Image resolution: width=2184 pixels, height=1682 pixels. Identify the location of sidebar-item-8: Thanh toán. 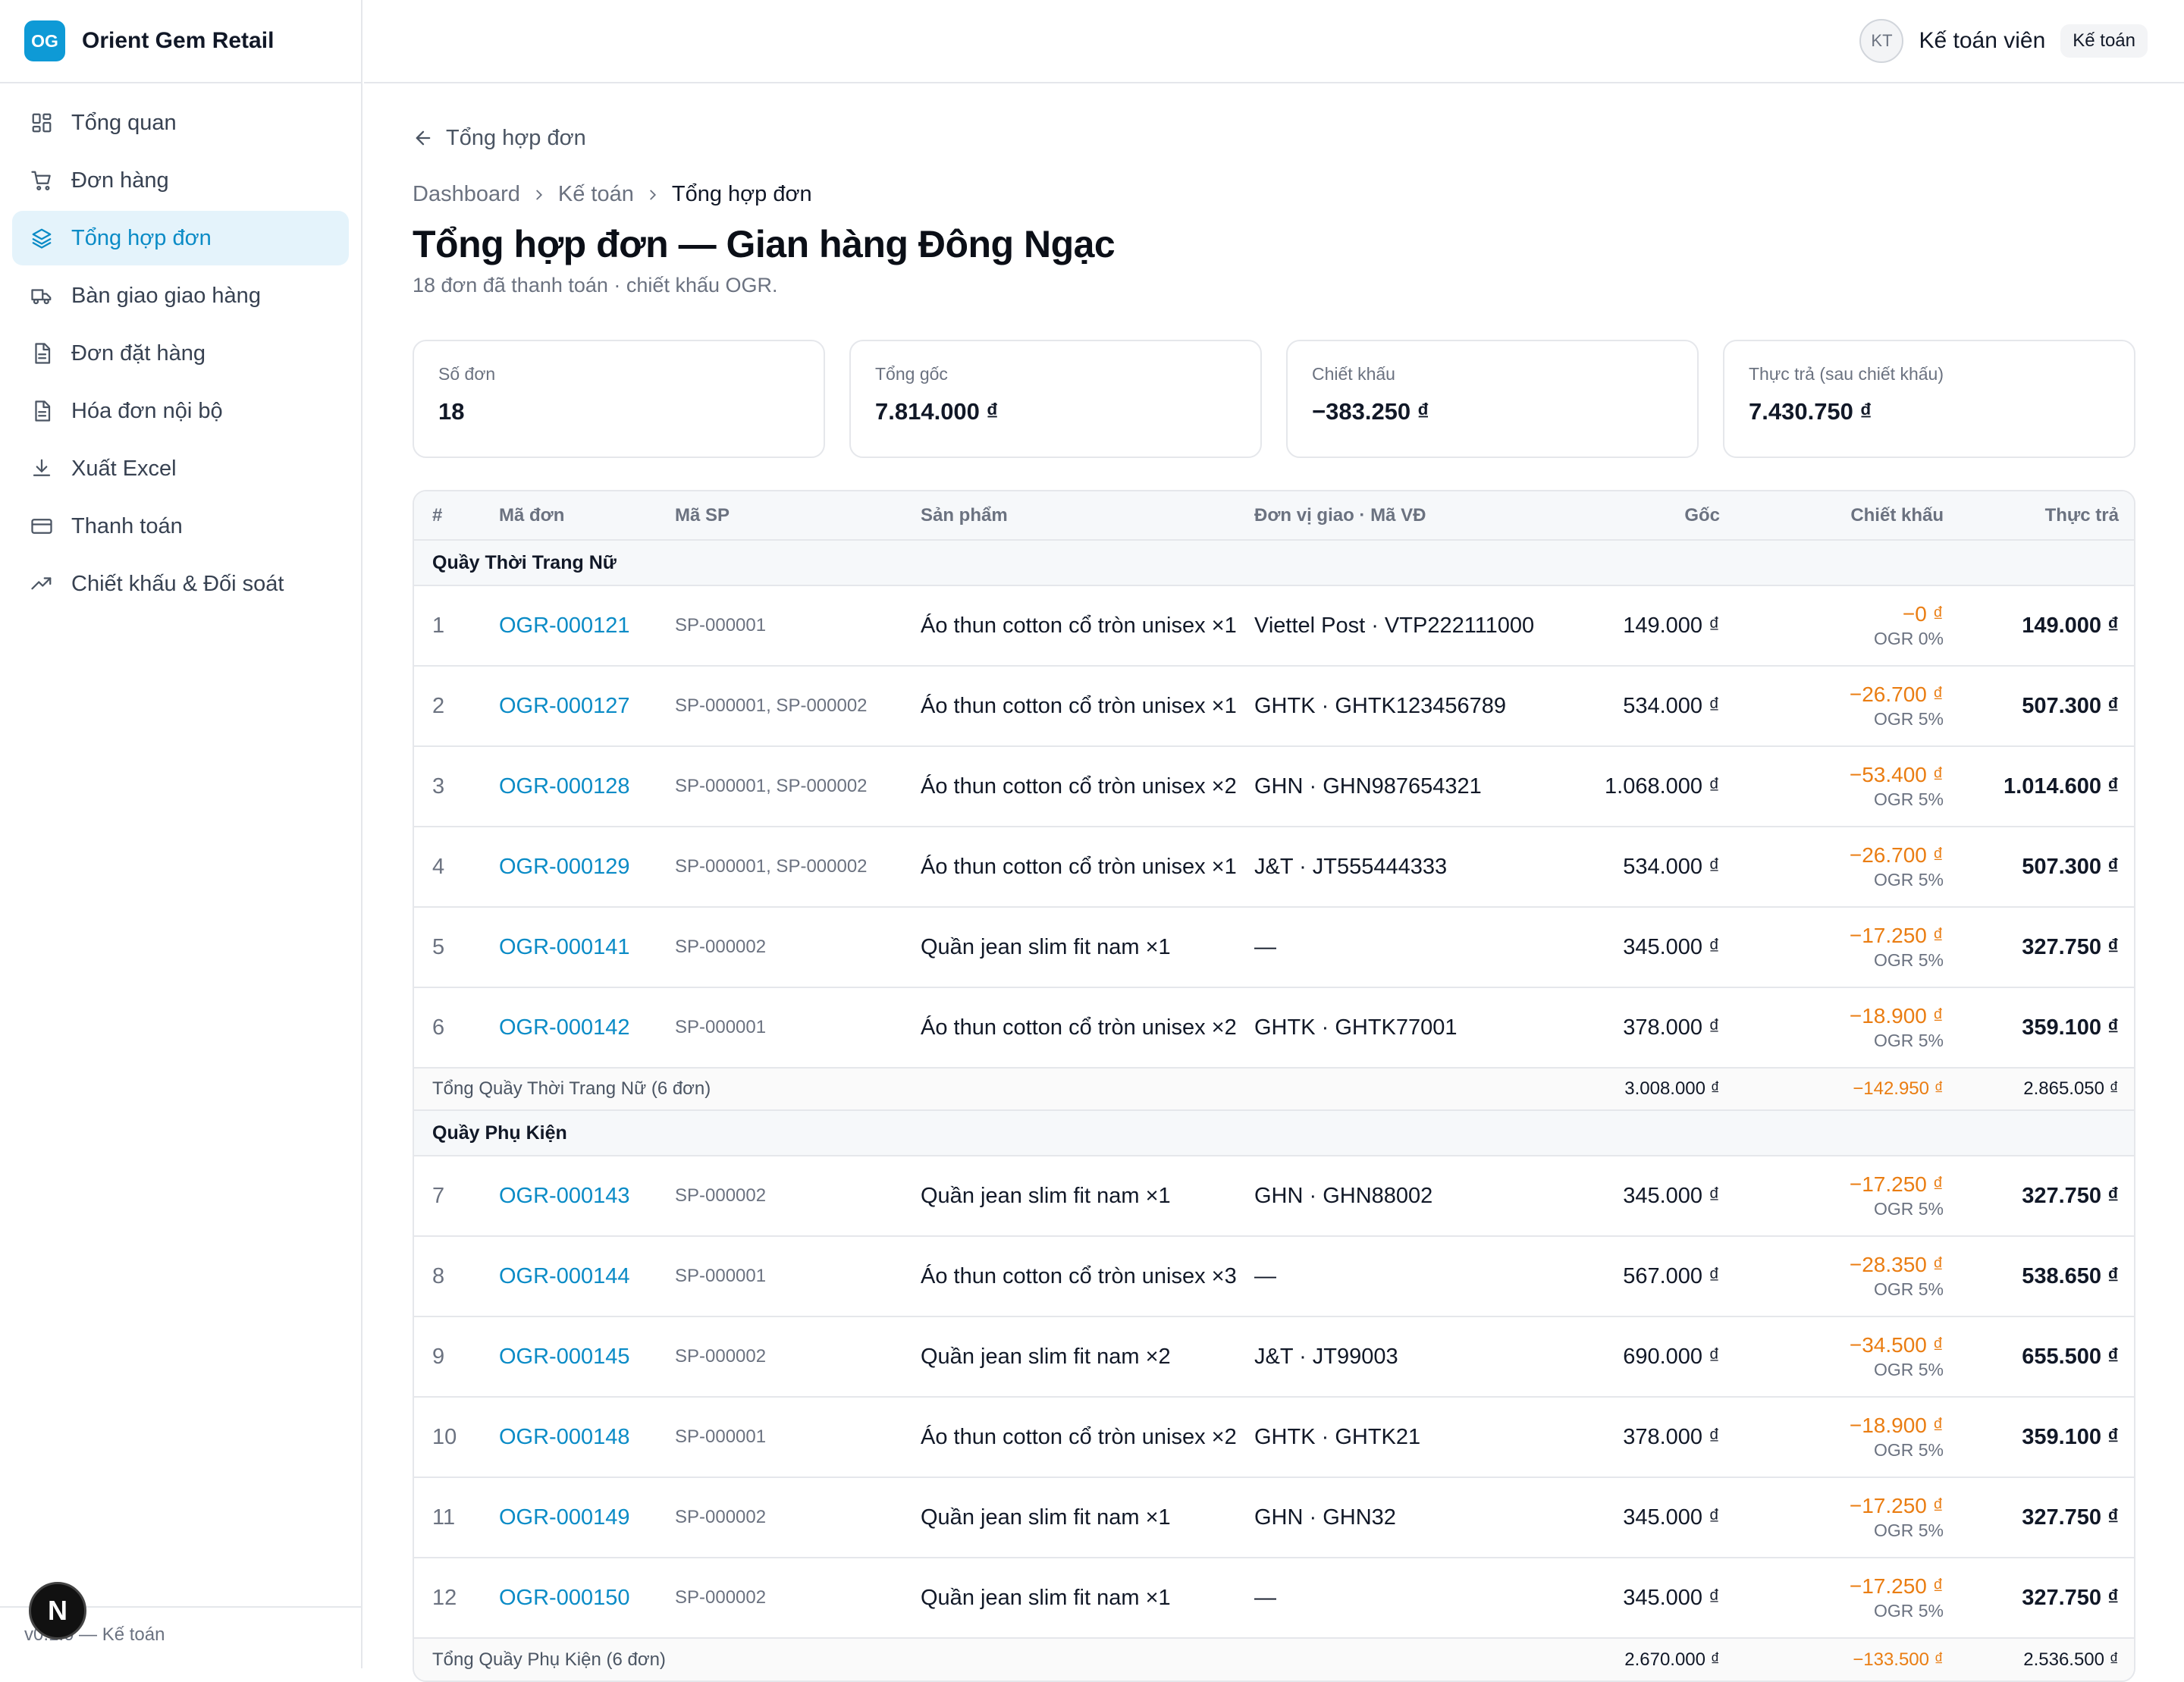
(180, 526).